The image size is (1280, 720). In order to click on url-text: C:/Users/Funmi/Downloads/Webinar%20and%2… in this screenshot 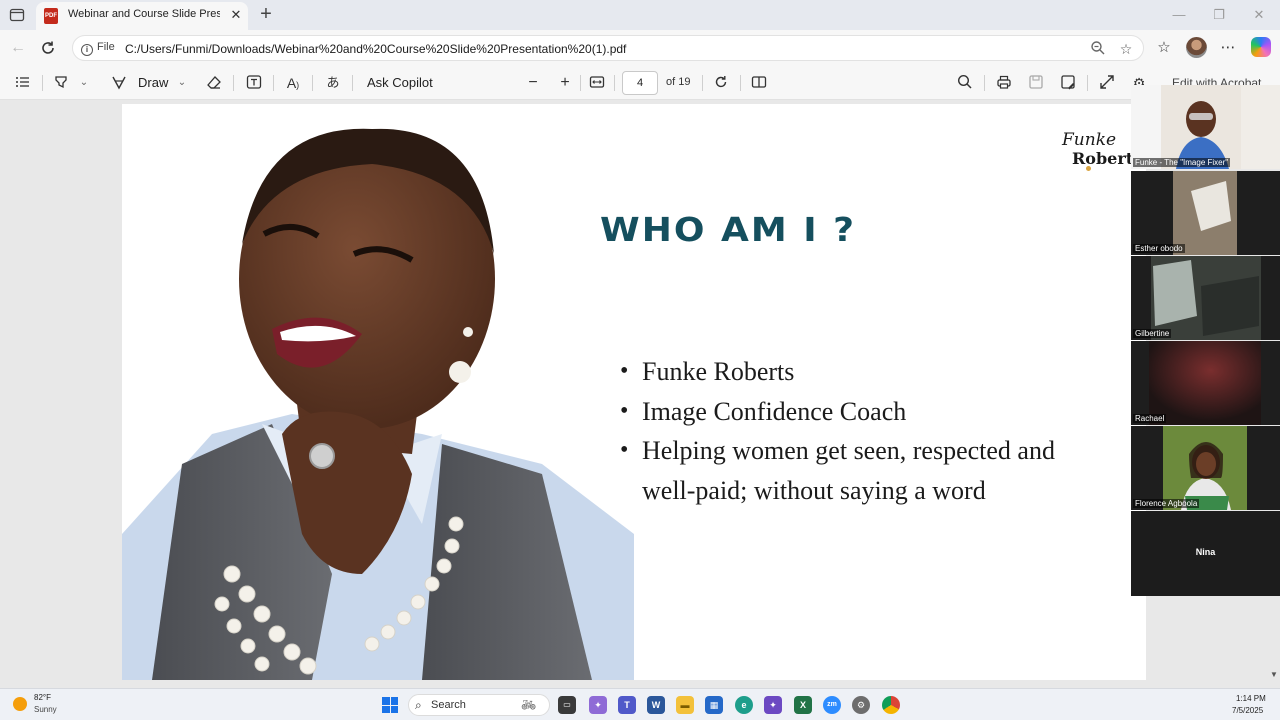, I will do `click(375, 49)`.